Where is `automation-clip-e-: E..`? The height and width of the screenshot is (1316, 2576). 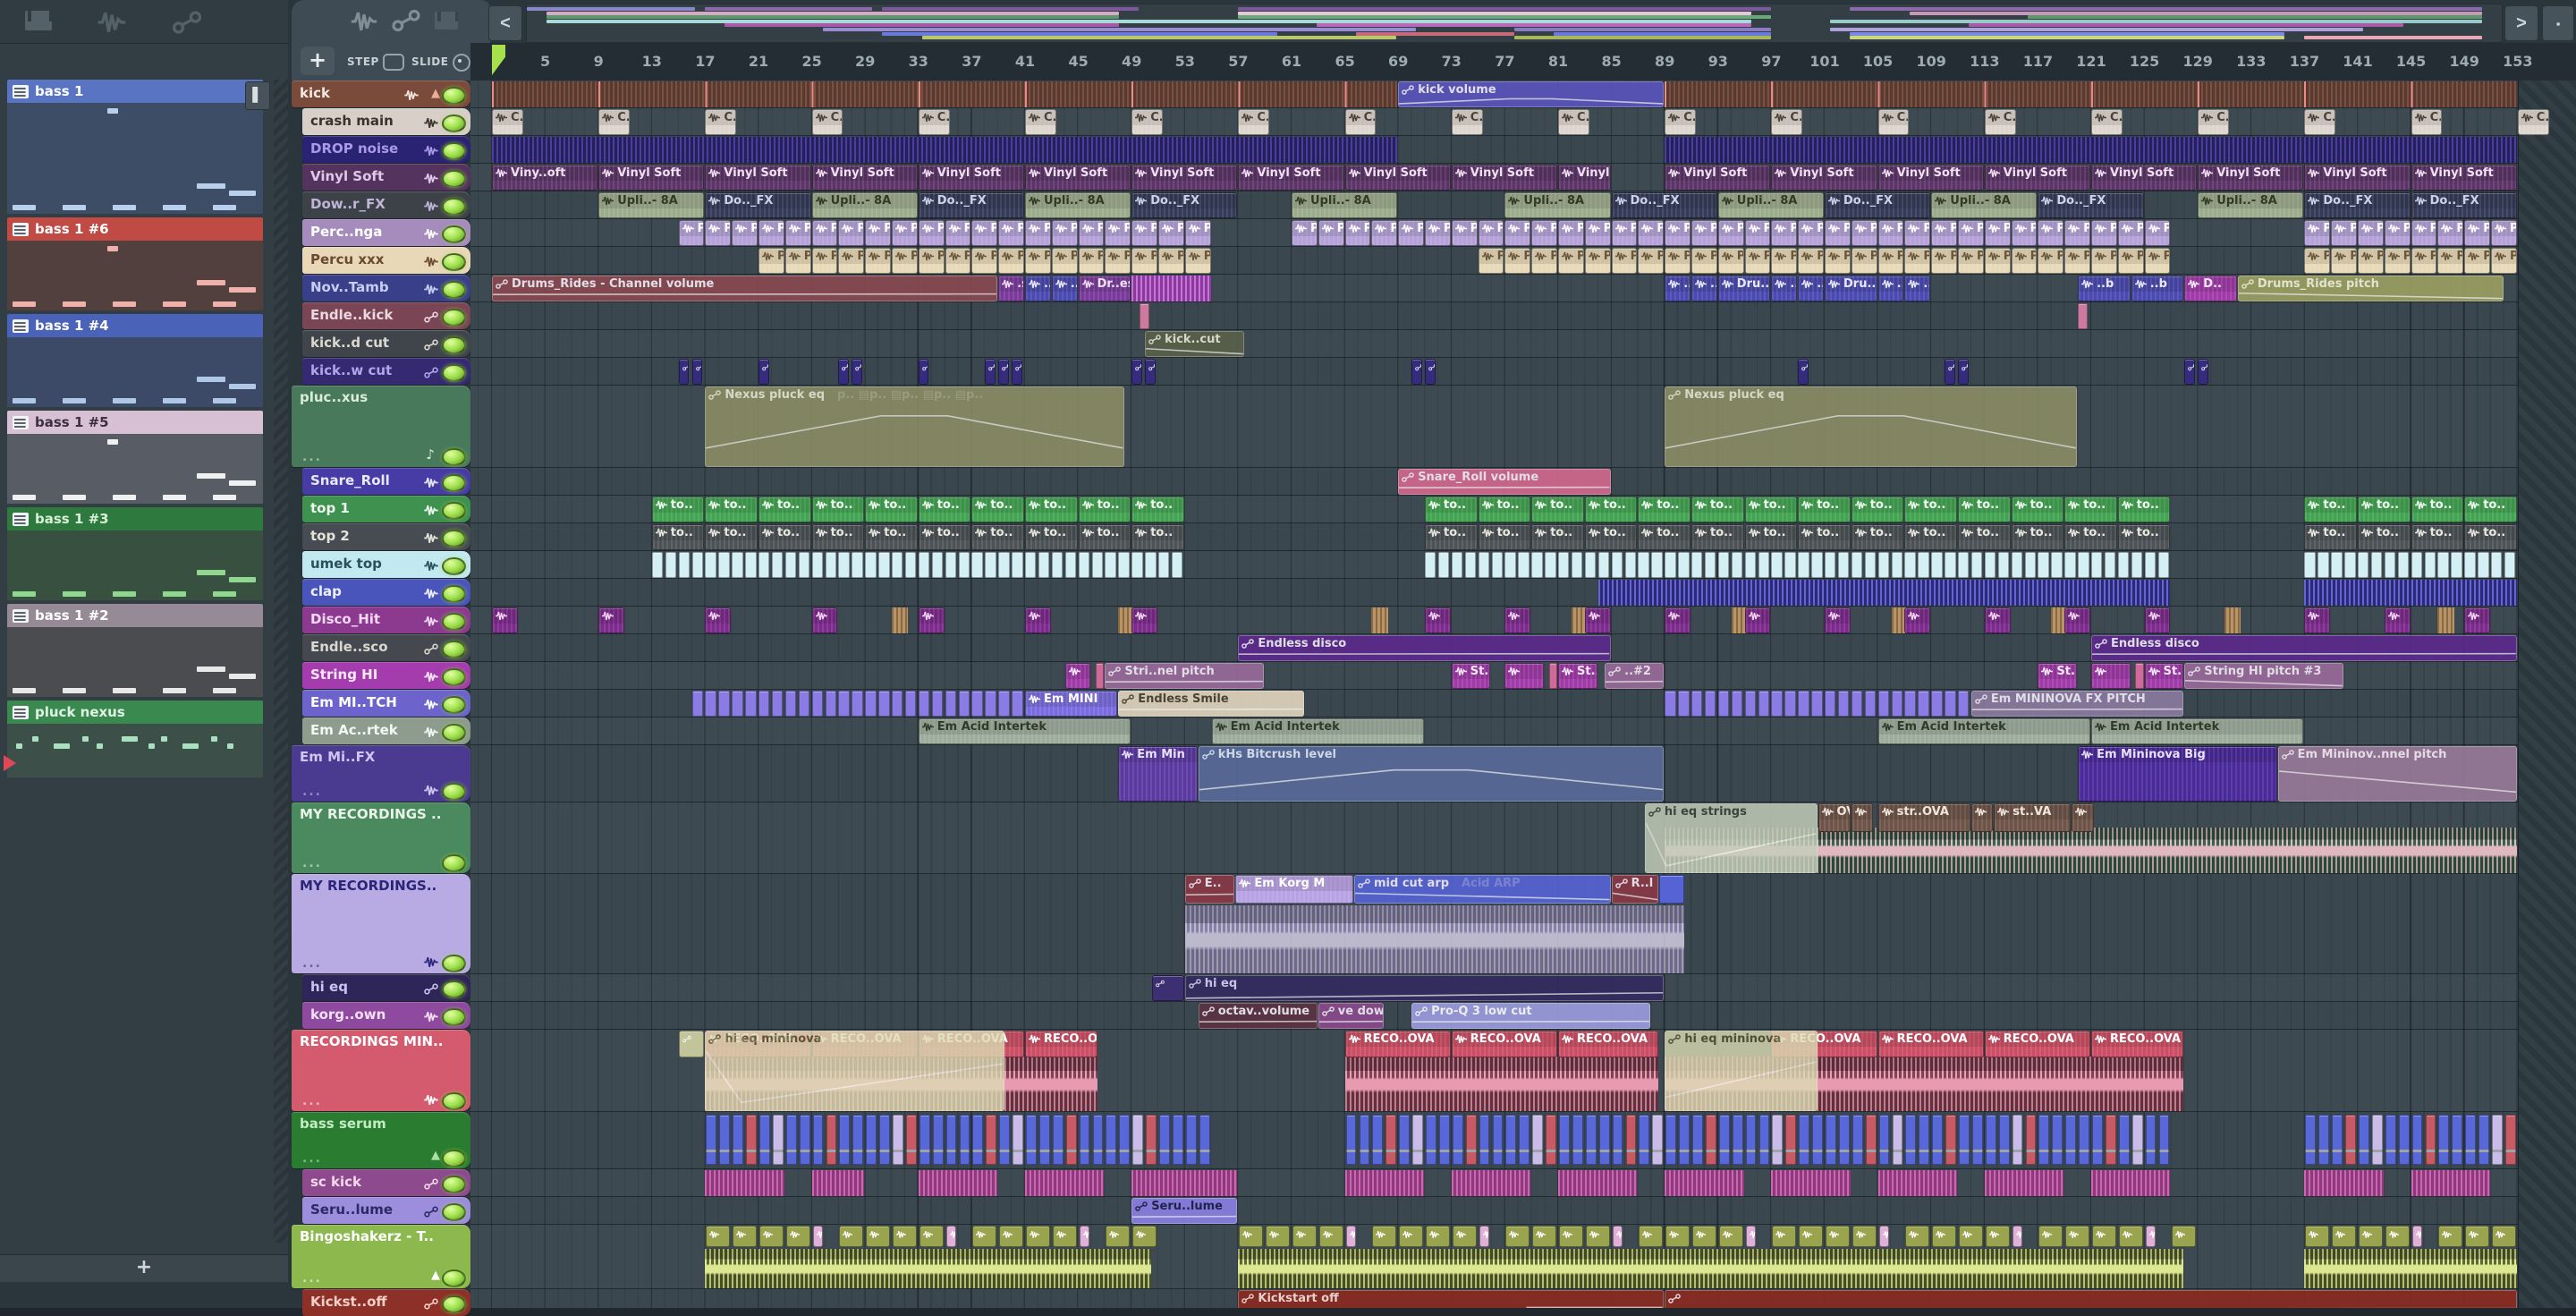 automation-clip-e-: E.. is located at coordinates (1210, 889).